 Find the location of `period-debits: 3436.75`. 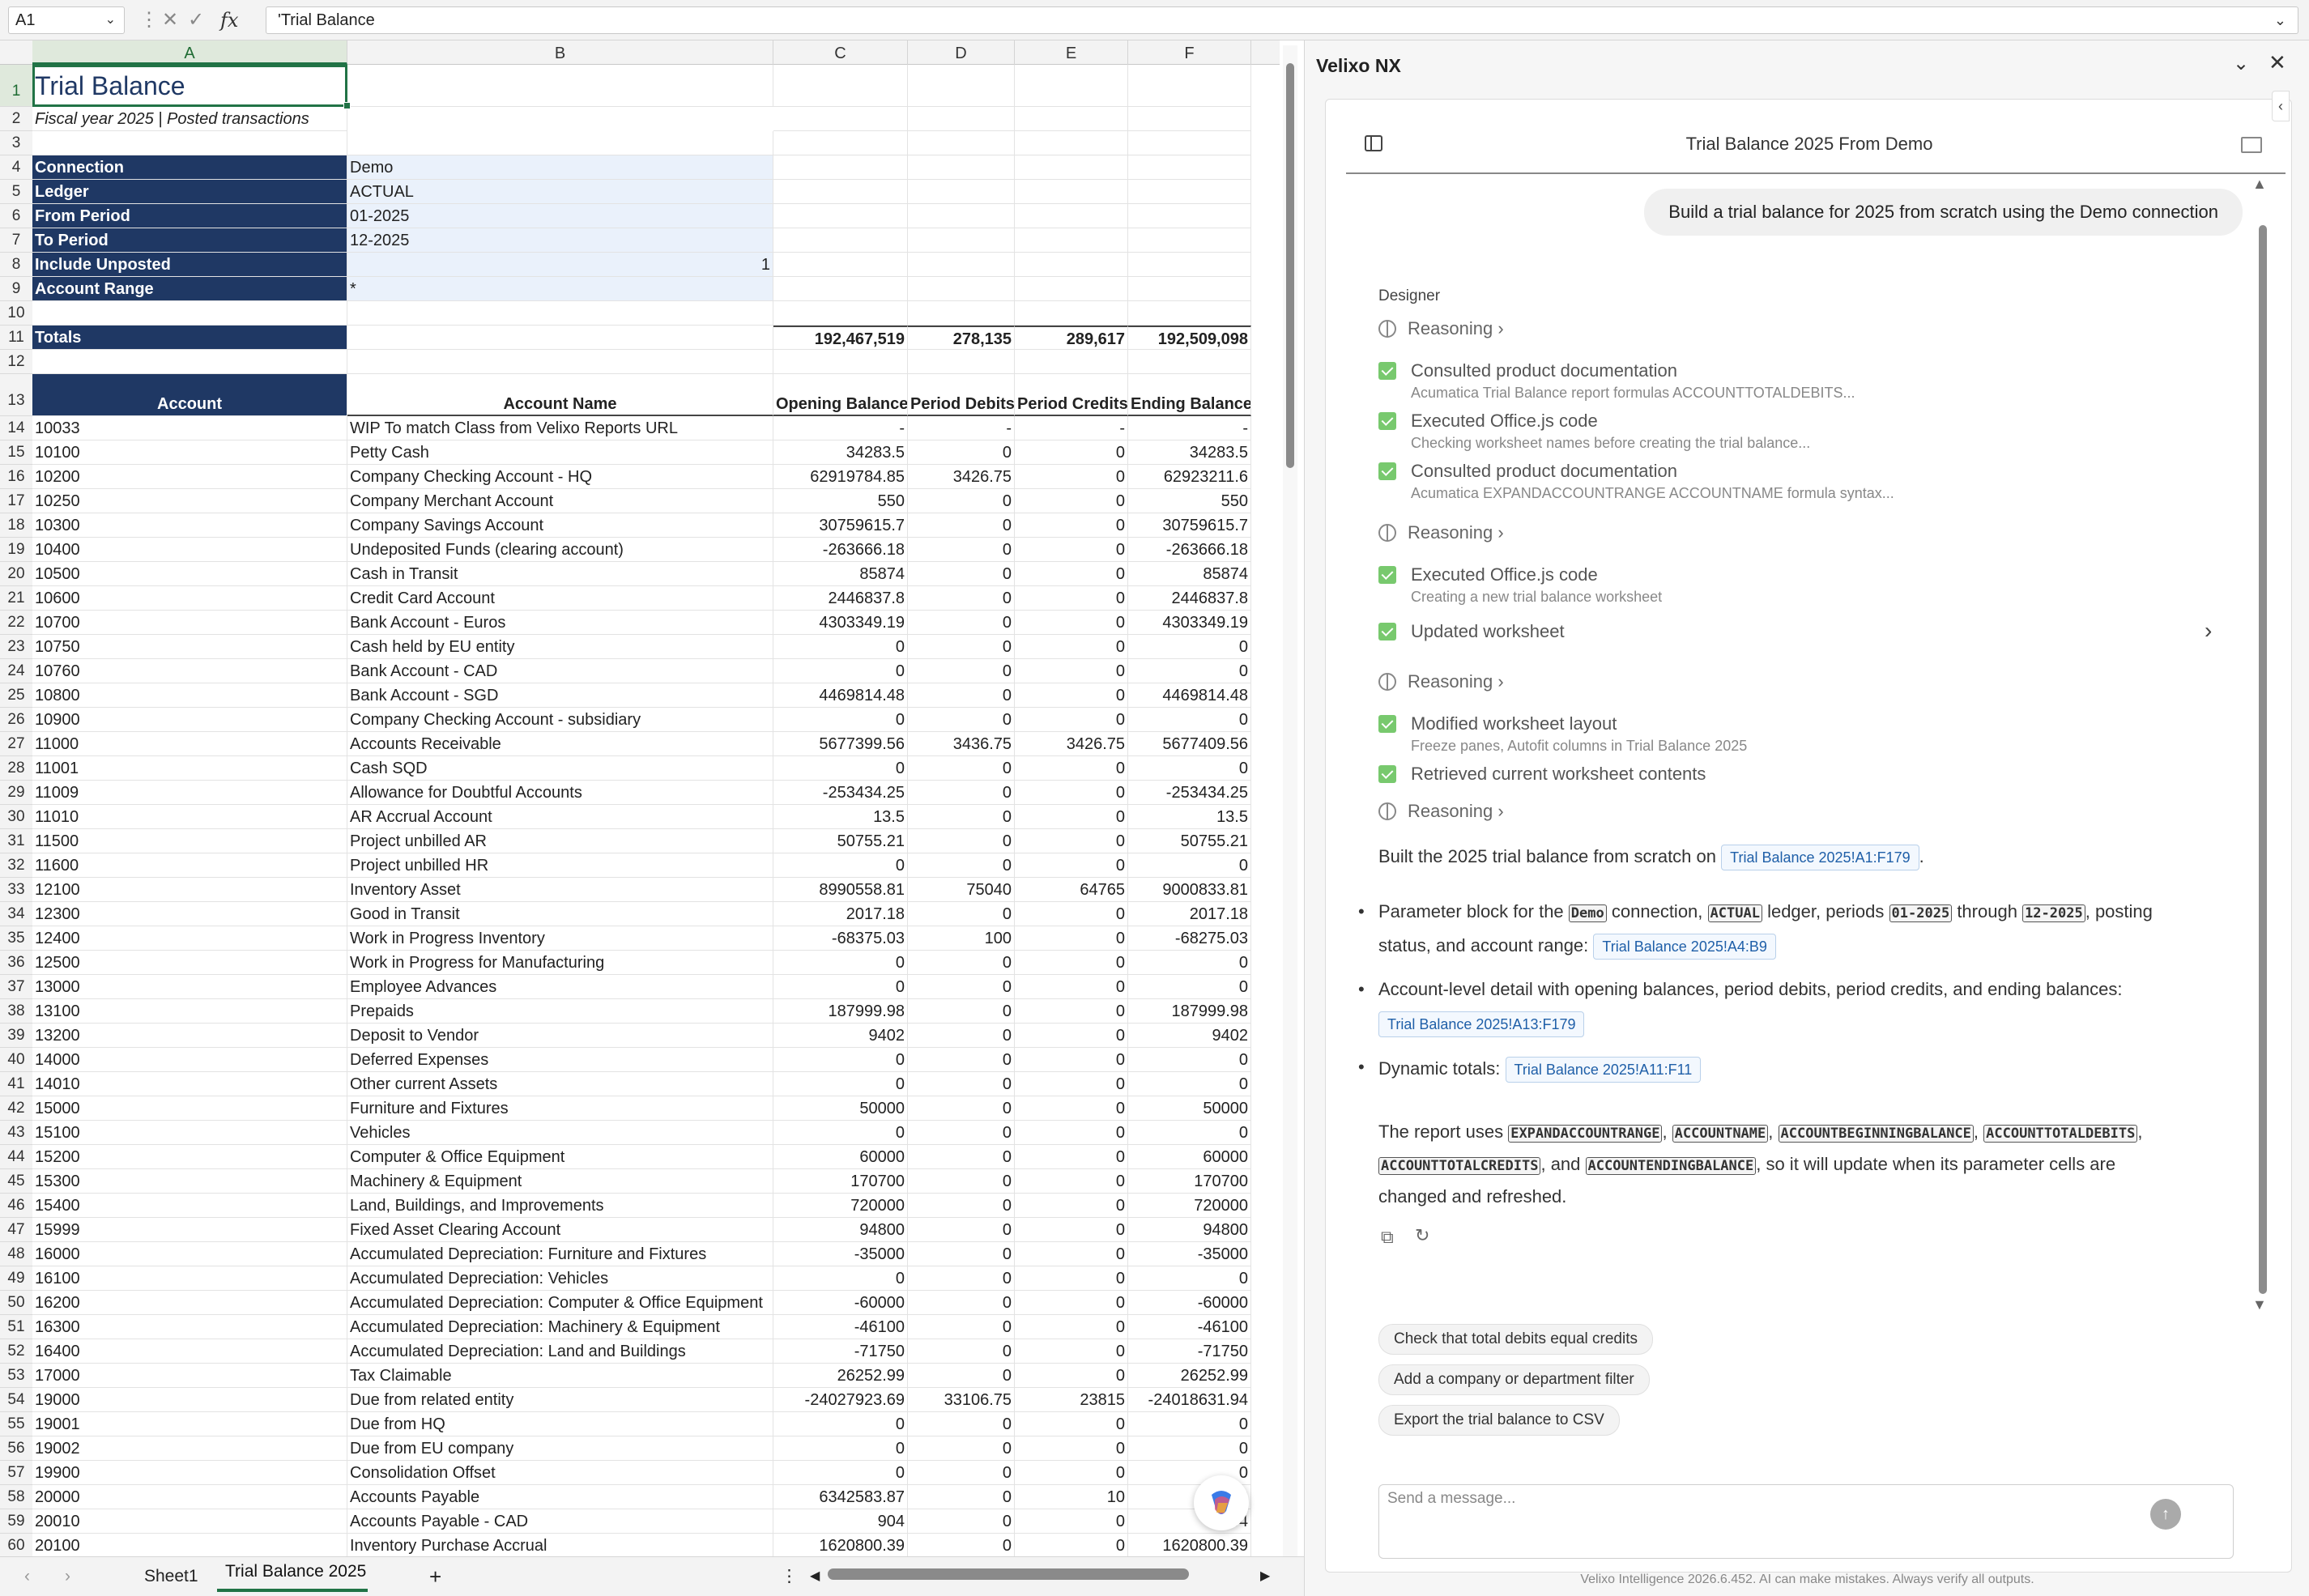

period-debits: 3436.75 is located at coordinates (961, 744).